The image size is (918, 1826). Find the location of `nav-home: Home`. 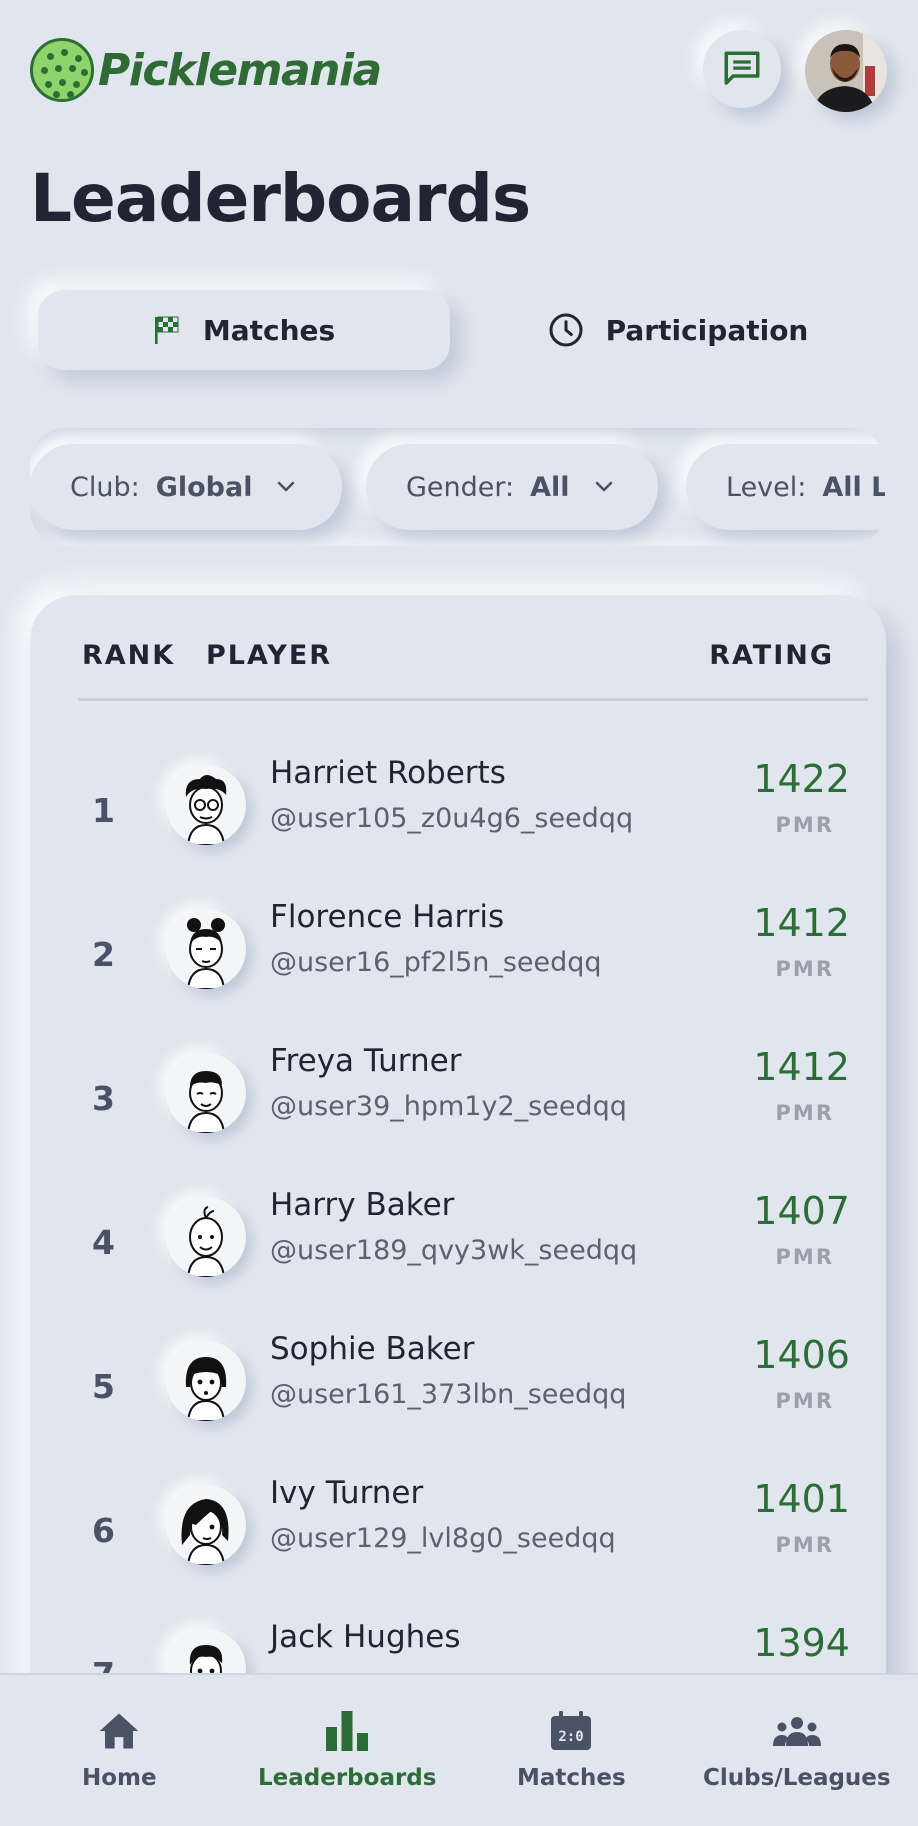

nav-home: Home is located at coordinates (119, 1750).